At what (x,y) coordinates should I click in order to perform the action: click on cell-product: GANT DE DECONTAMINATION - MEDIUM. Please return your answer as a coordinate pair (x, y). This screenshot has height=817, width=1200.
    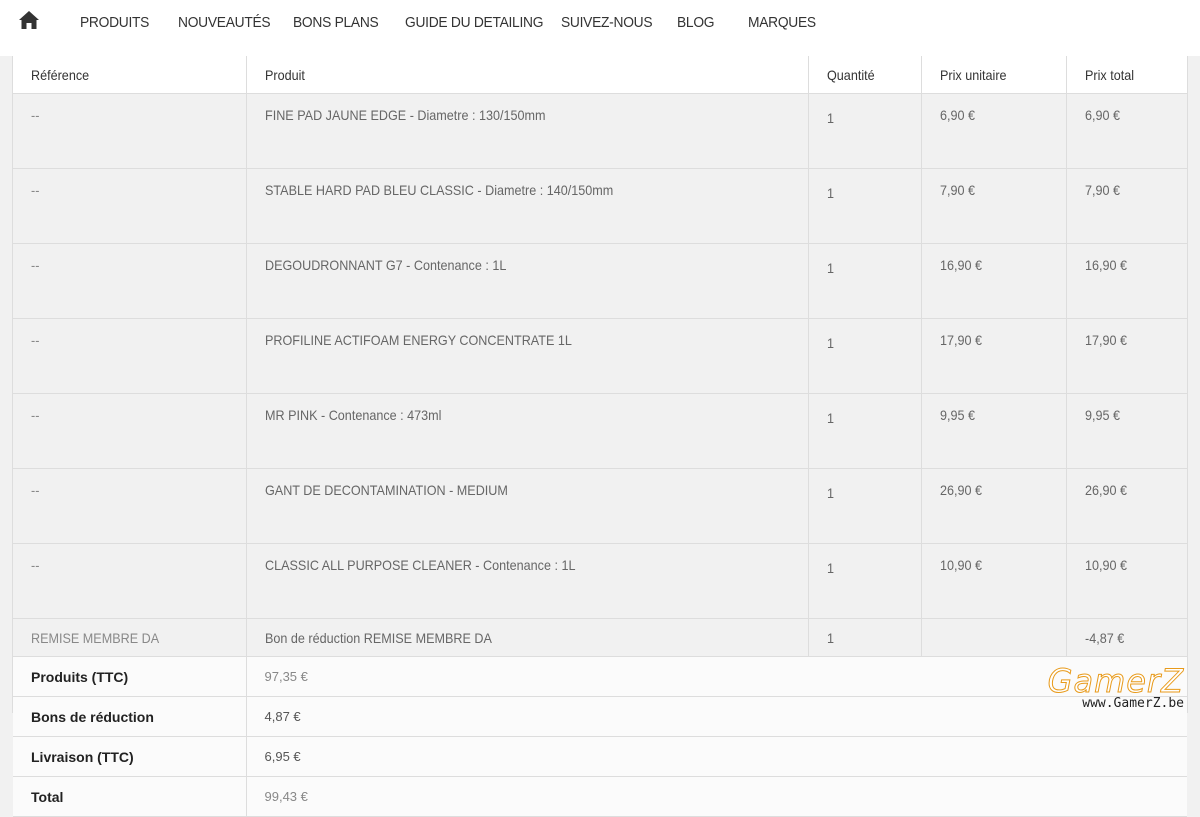
    Looking at the image, I should click on (526, 506).